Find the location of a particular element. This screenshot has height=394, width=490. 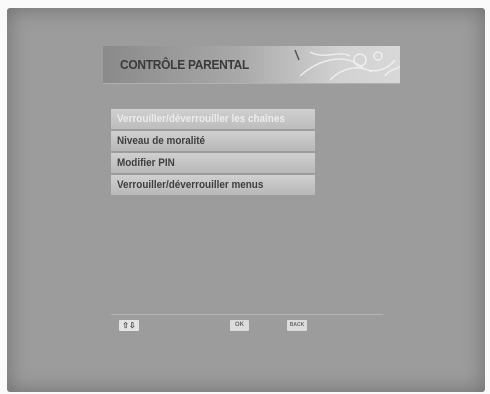

menu-item-change-pin: Modifier PIN is located at coordinates (213, 163).